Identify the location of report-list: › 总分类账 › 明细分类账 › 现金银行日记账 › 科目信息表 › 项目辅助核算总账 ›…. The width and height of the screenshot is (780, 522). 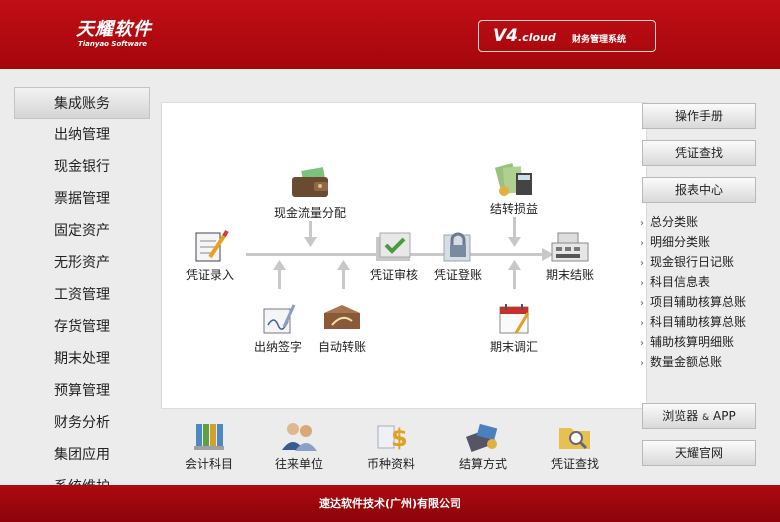
(707, 292).